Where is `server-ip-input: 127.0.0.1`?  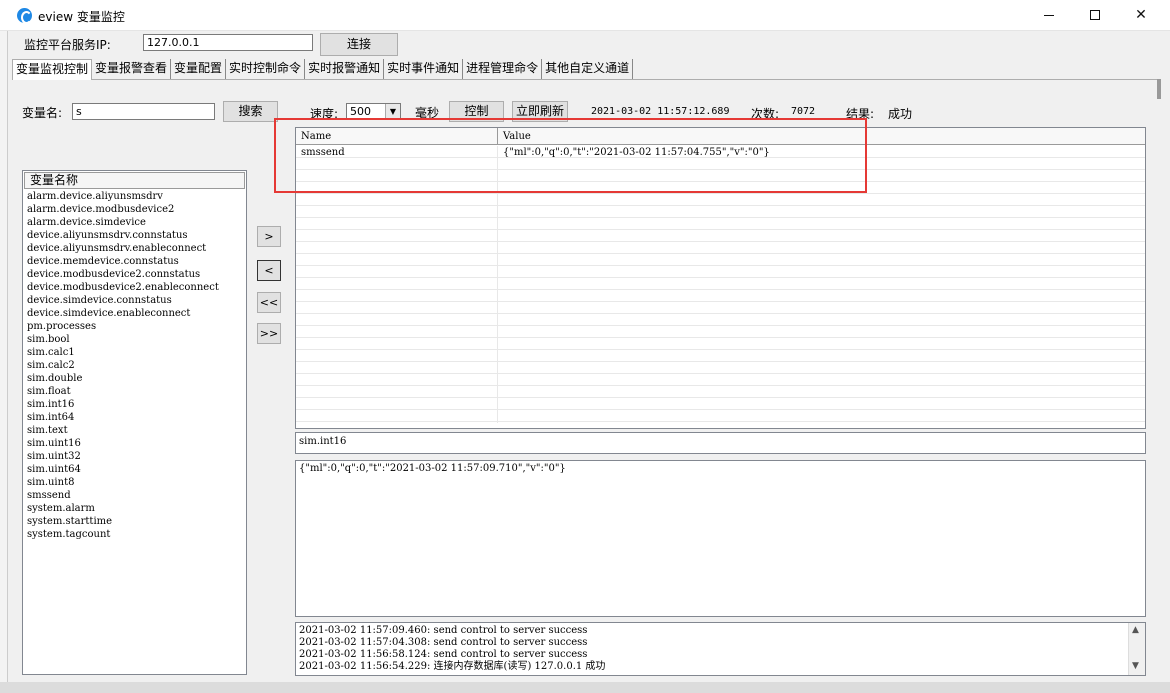
server-ip-input: 127.0.0.1 is located at coordinates (228, 42).